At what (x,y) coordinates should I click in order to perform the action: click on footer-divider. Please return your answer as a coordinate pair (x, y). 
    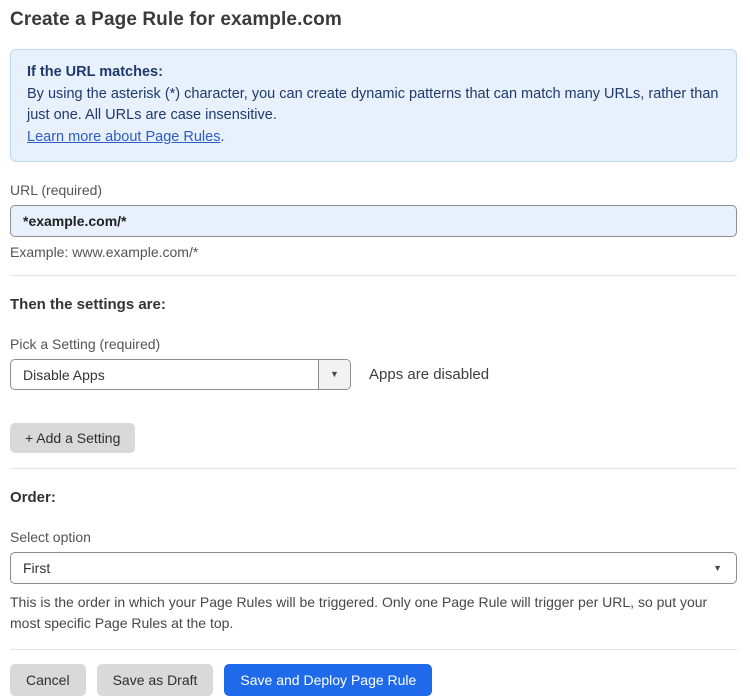
    Looking at the image, I should click on (373, 649).